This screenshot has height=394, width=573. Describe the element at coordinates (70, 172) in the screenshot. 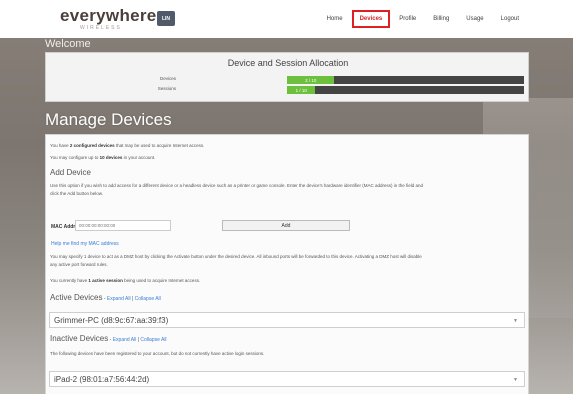

I see `add-device-heading: Add Device` at that location.